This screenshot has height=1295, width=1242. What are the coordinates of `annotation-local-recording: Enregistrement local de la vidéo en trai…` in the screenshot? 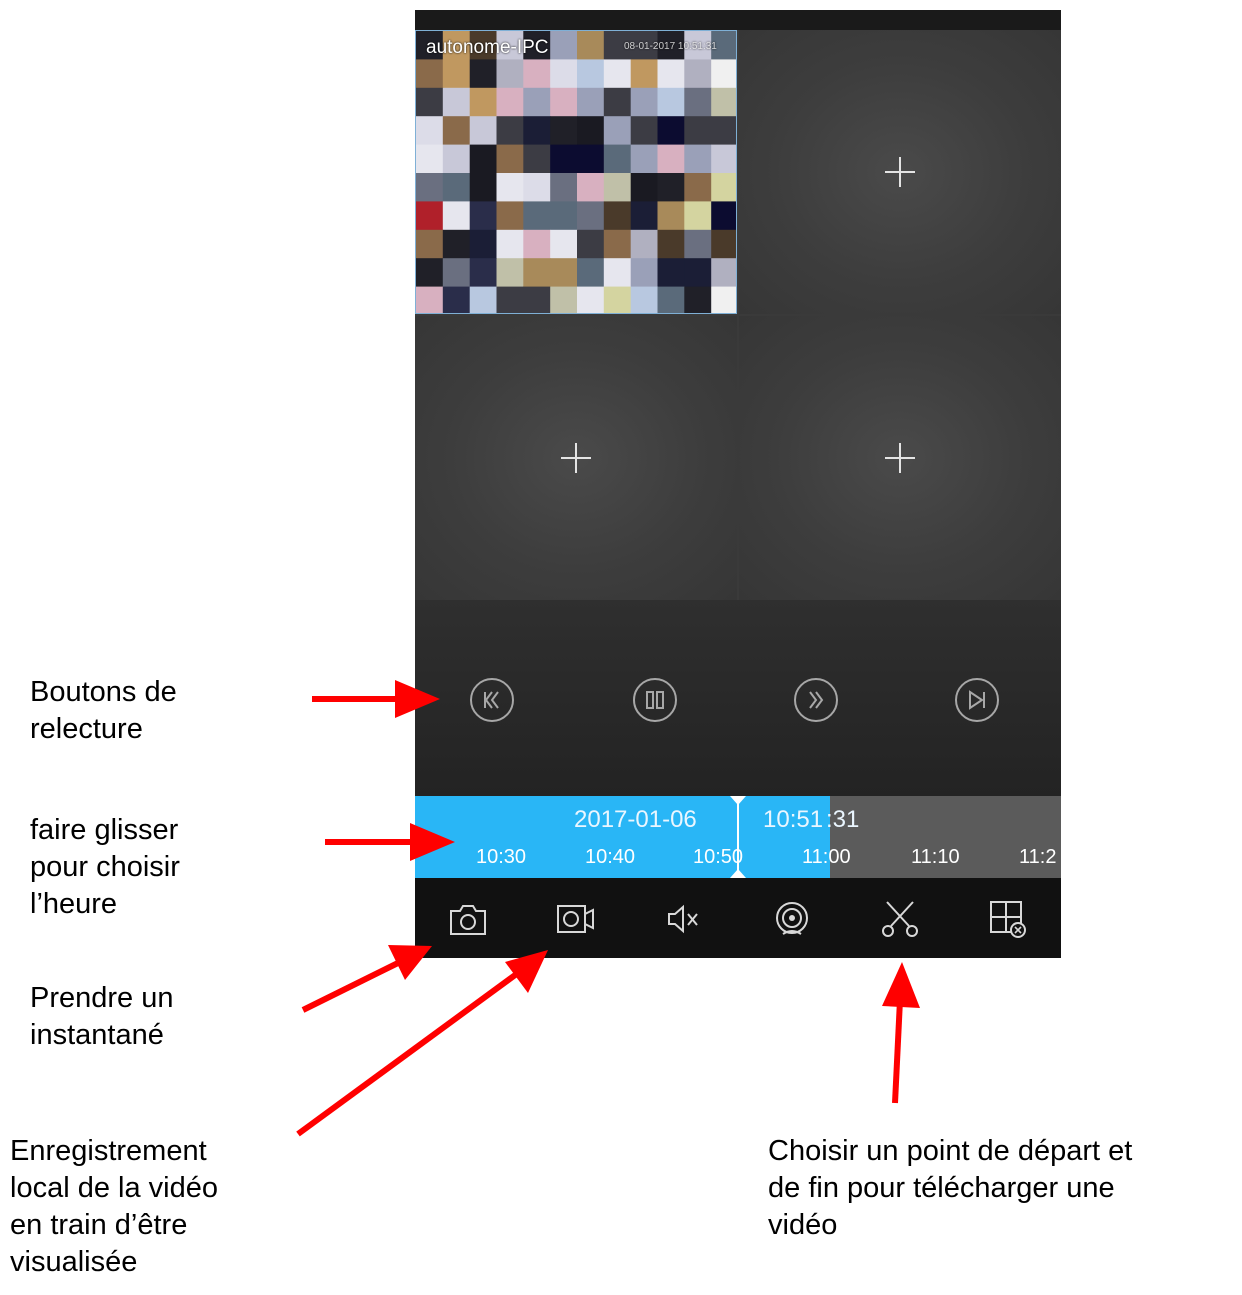 It's located at (114, 1206).